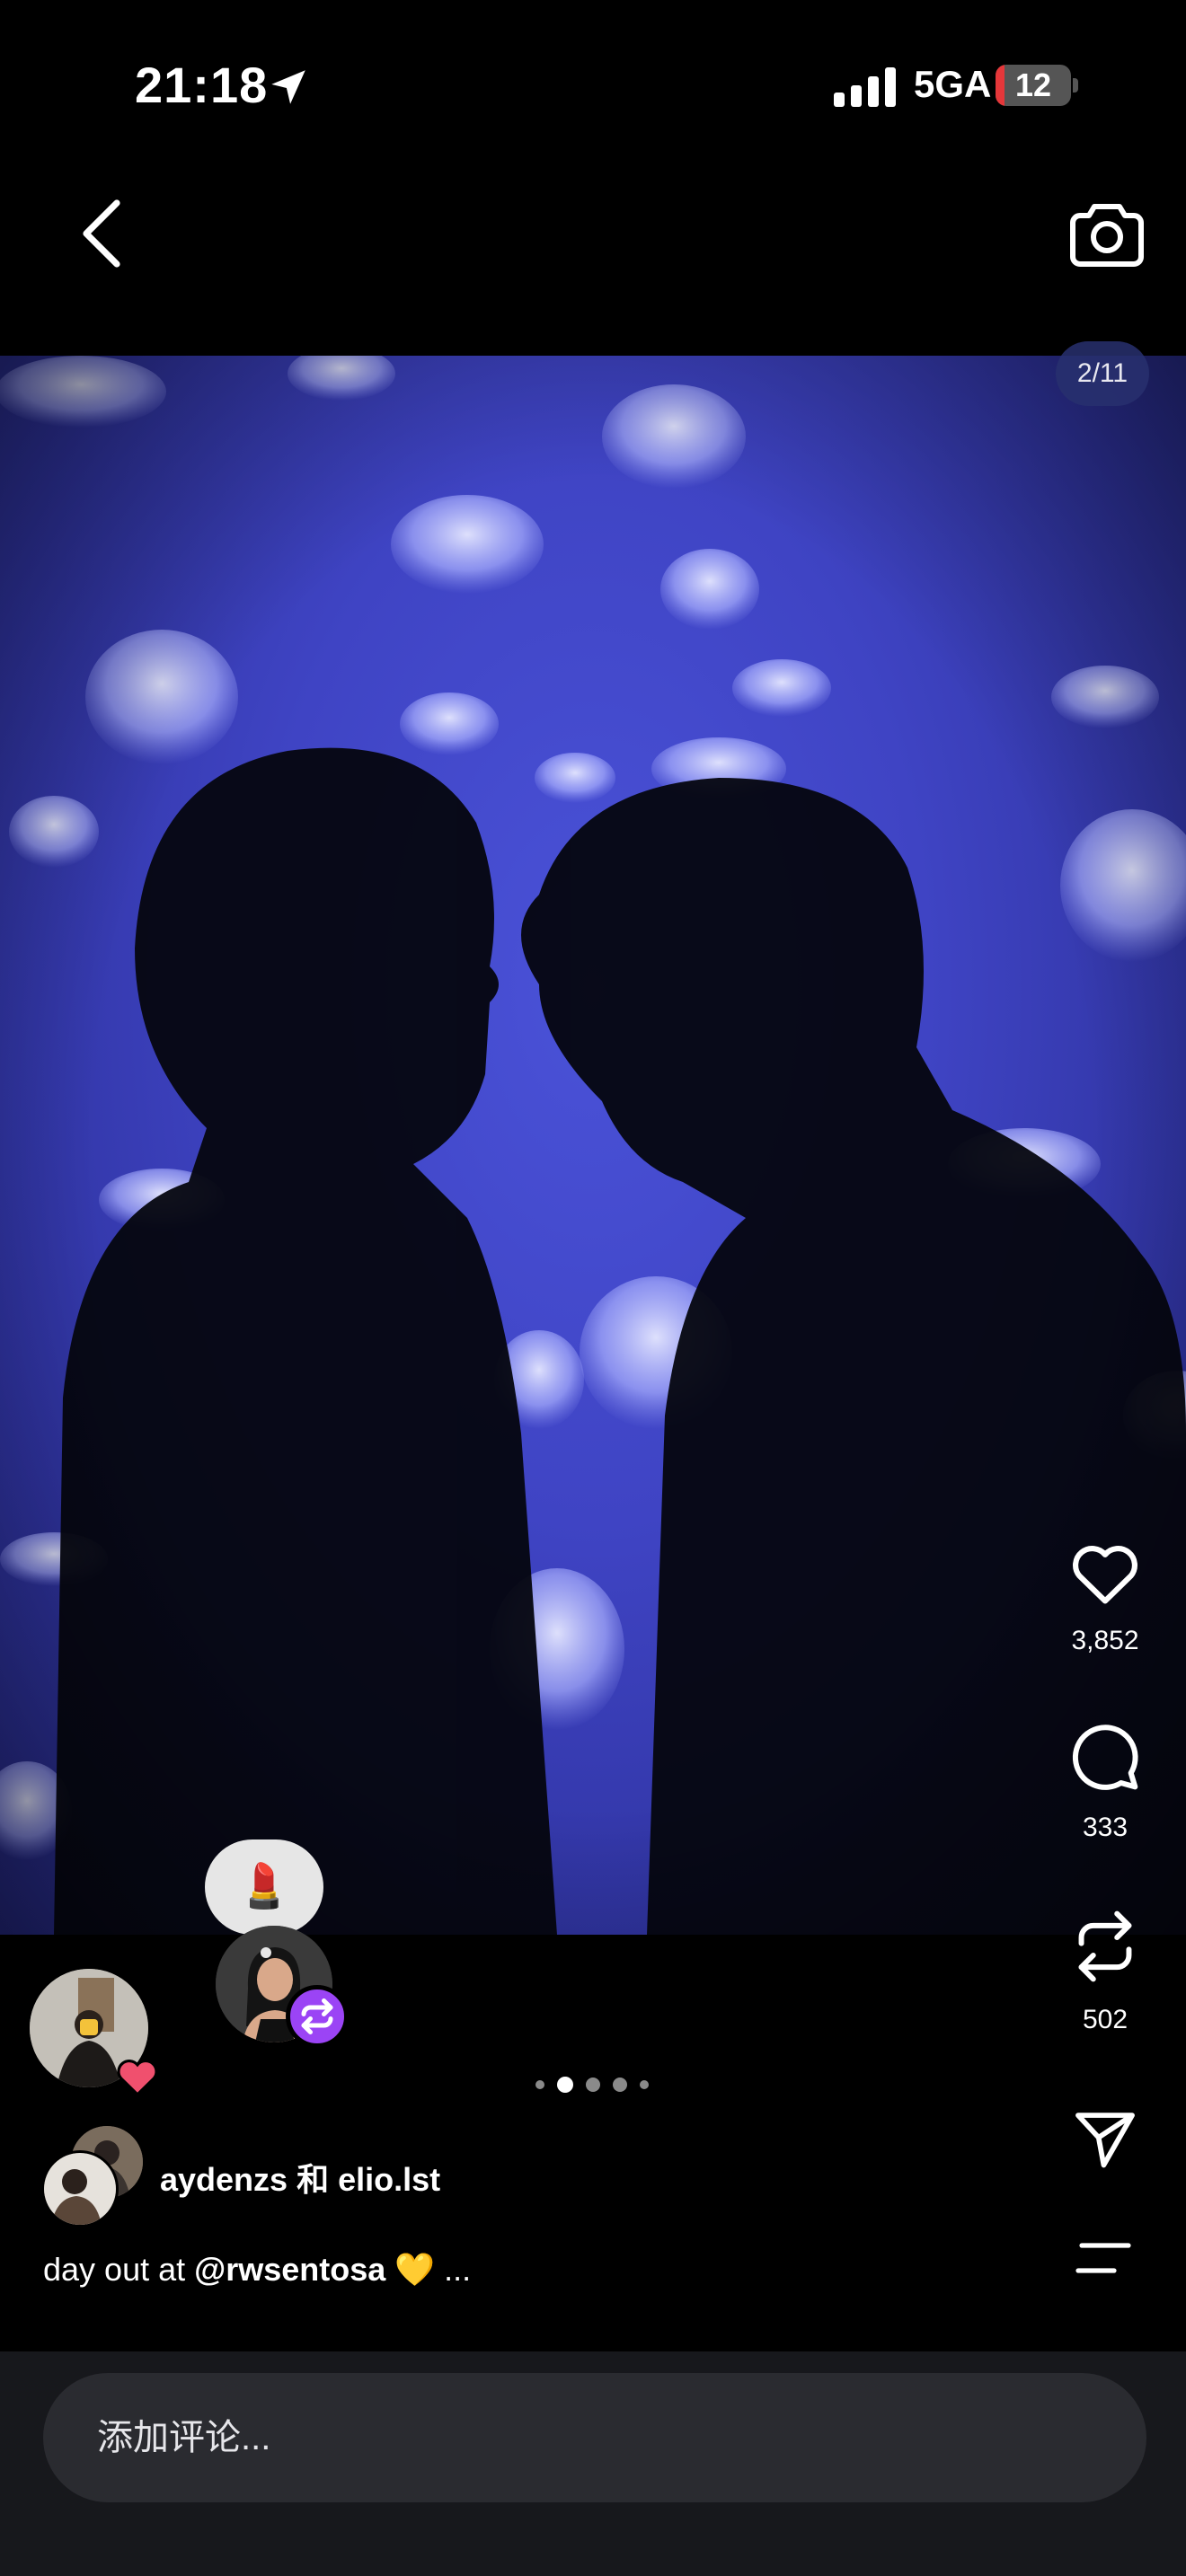 Image resolution: width=1186 pixels, height=2576 pixels. I want to click on share-action, so click(1105, 2139).